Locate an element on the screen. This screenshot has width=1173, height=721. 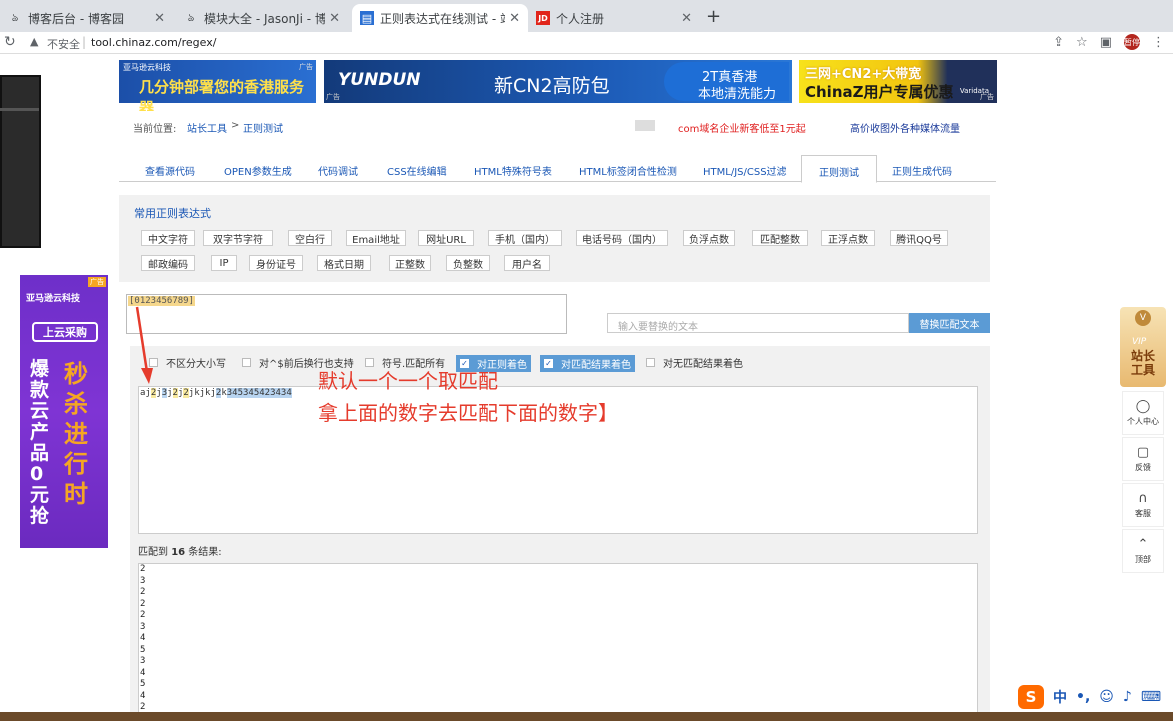
regex-chip: 双字节字符 is located at coordinates (238, 238).